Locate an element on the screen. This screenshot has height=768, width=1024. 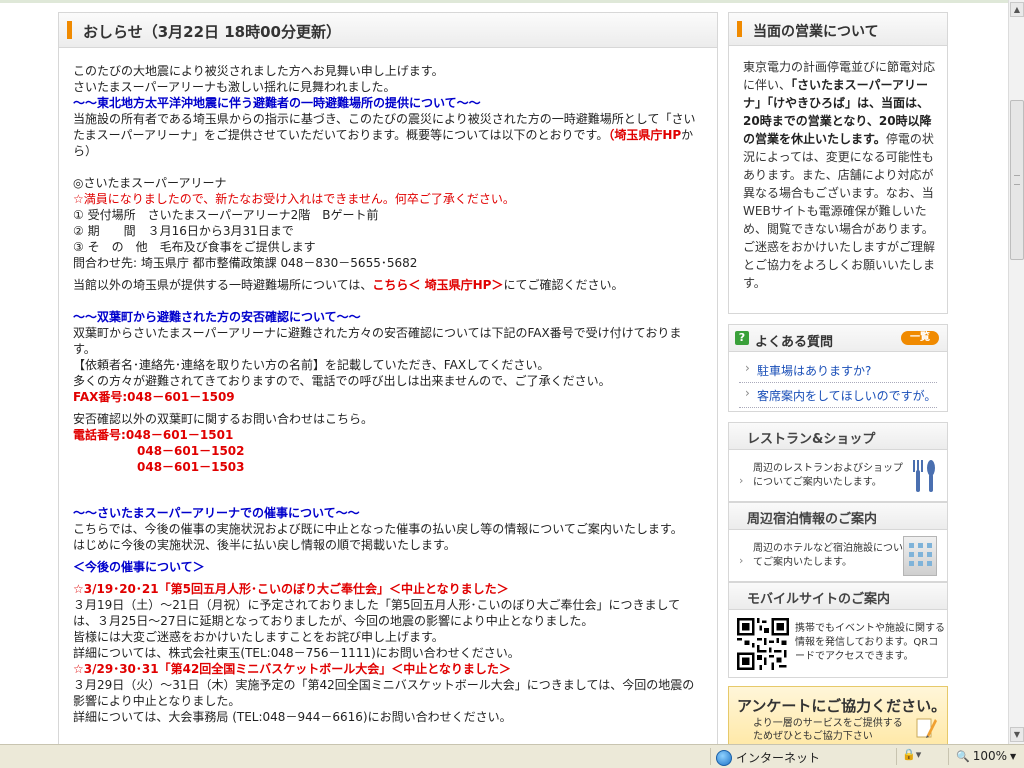
other-shelters-end: にてご確認ください。 is located at coordinates (563, 285).